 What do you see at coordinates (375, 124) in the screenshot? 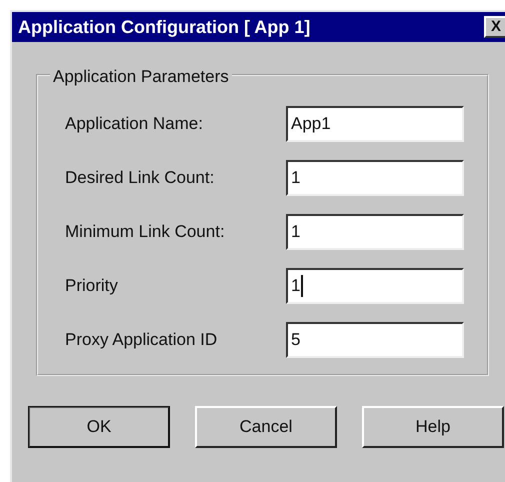
I see `input-field: App1` at bounding box center [375, 124].